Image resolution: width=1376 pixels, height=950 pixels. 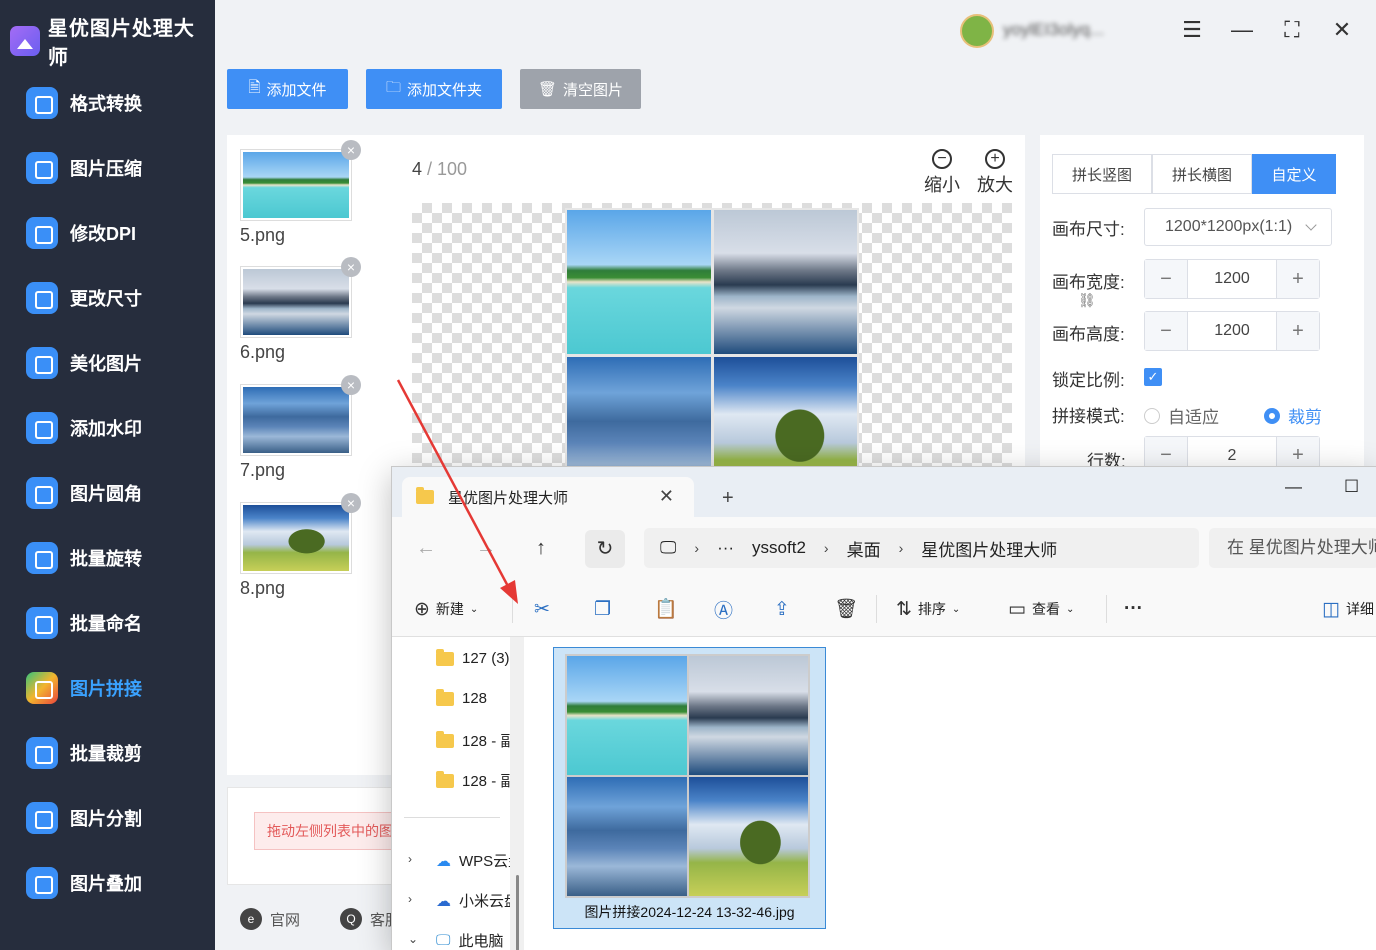 What do you see at coordinates (723, 609) in the screenshot?
I see `rename-button: Ⓐ` at bounding box center [723, 609].